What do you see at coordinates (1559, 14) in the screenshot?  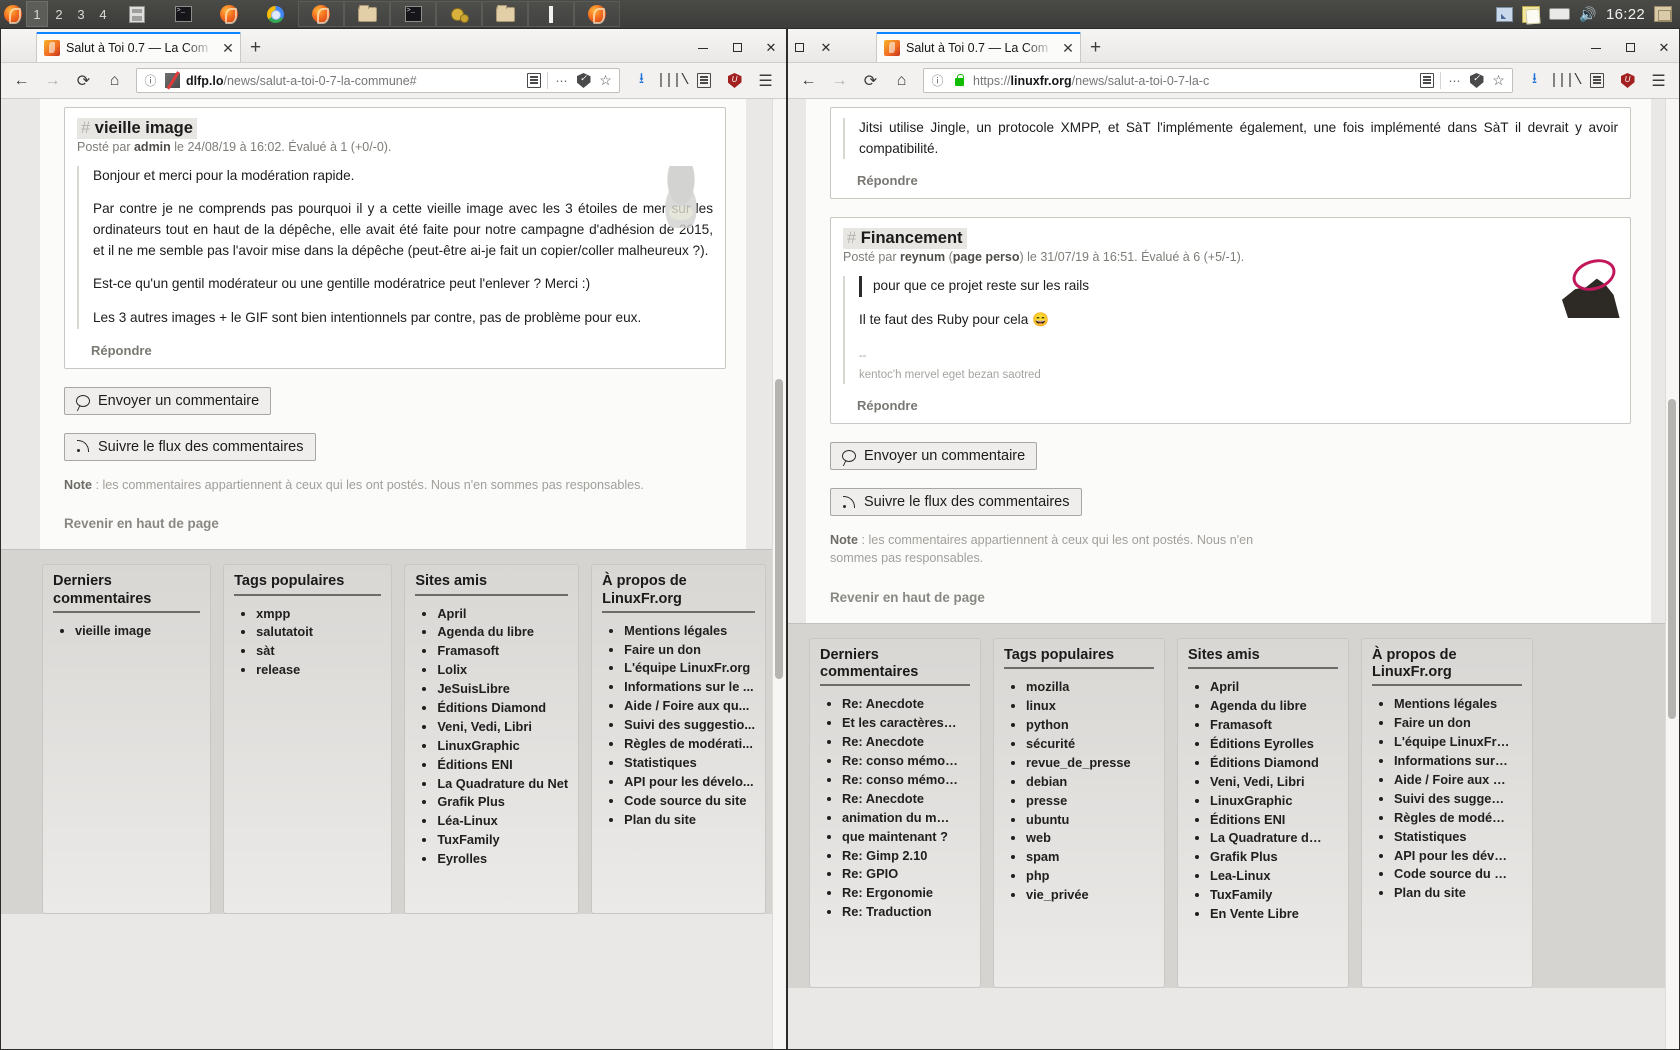 I see `drive-icon` at bounding box center [1559, 14].